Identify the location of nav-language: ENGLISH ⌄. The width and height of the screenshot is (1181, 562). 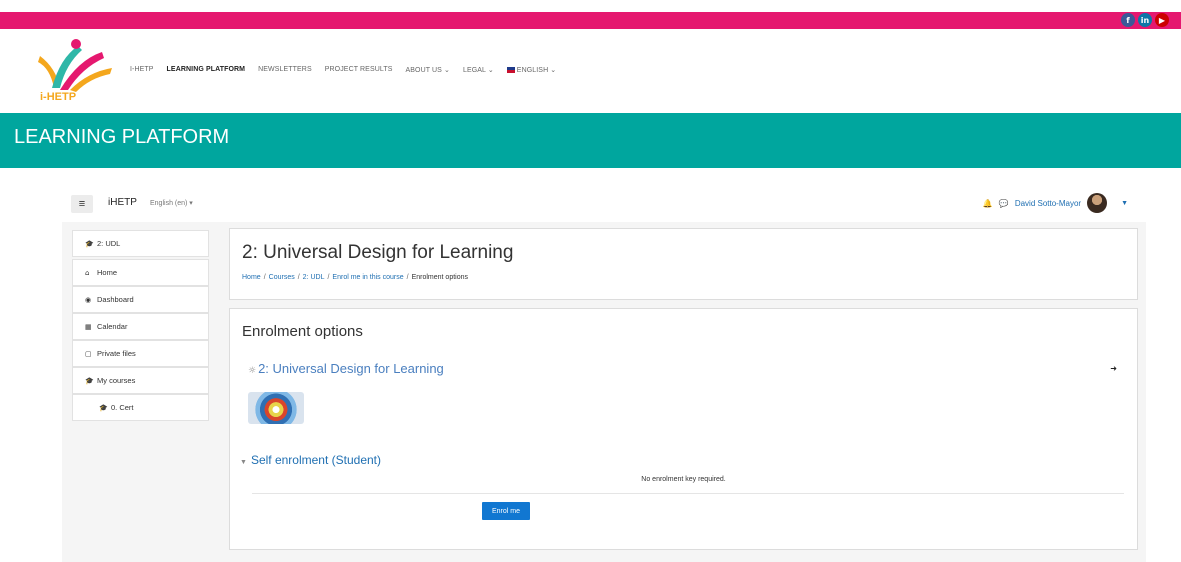
(531, 70).